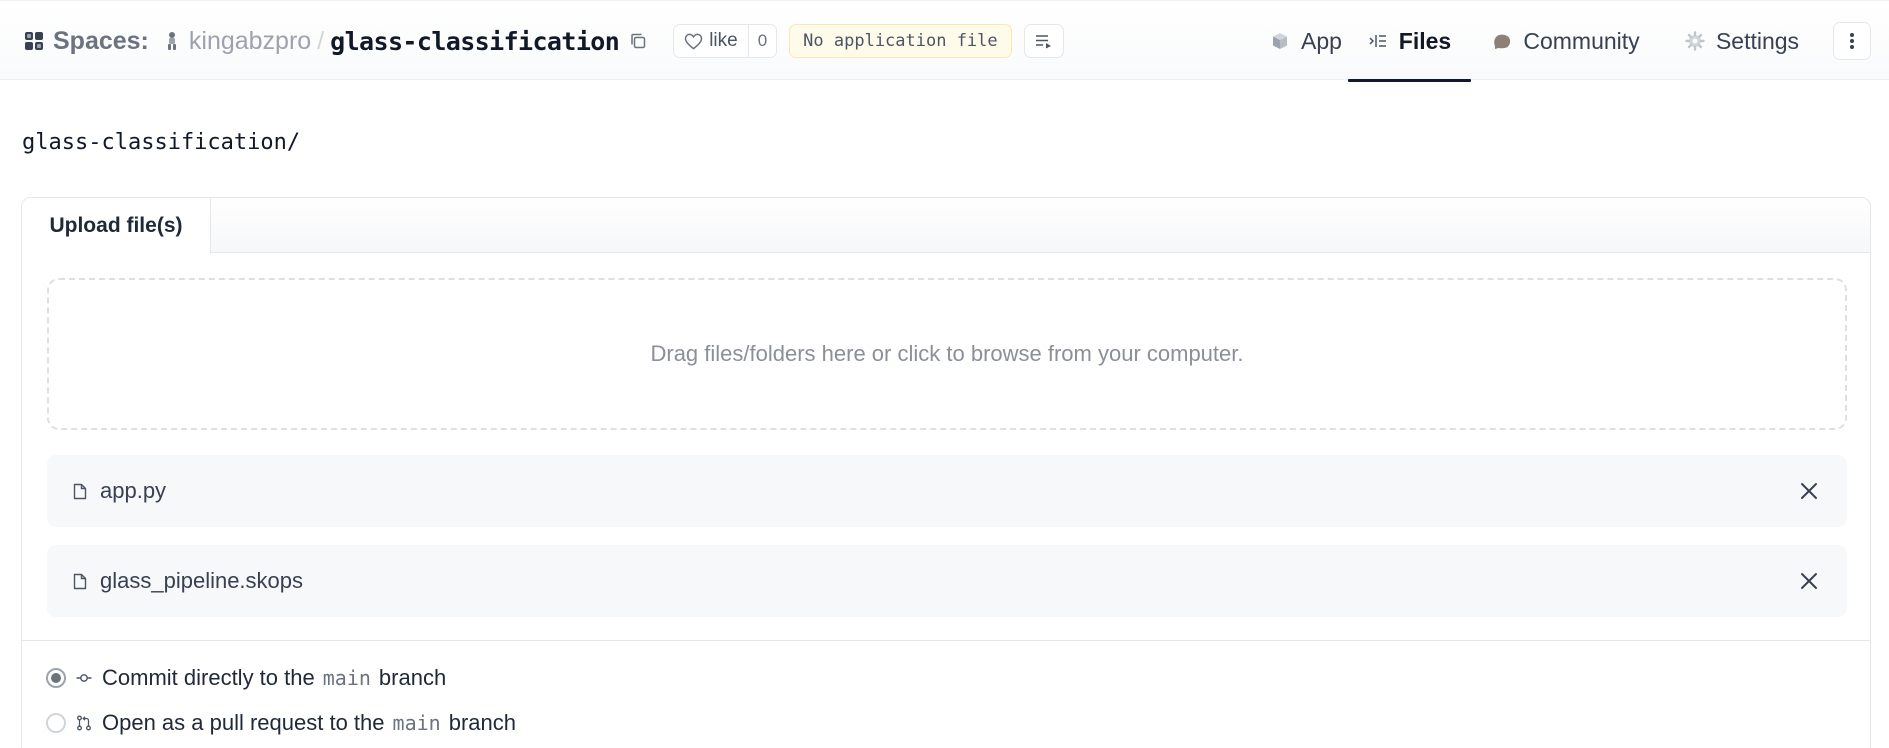 This screenshot has width=1889, height=748. What do you see at coordinates (172, 41) in the screenshot?
I see `owner-avatar-icon` at bounding box center [172, 41].